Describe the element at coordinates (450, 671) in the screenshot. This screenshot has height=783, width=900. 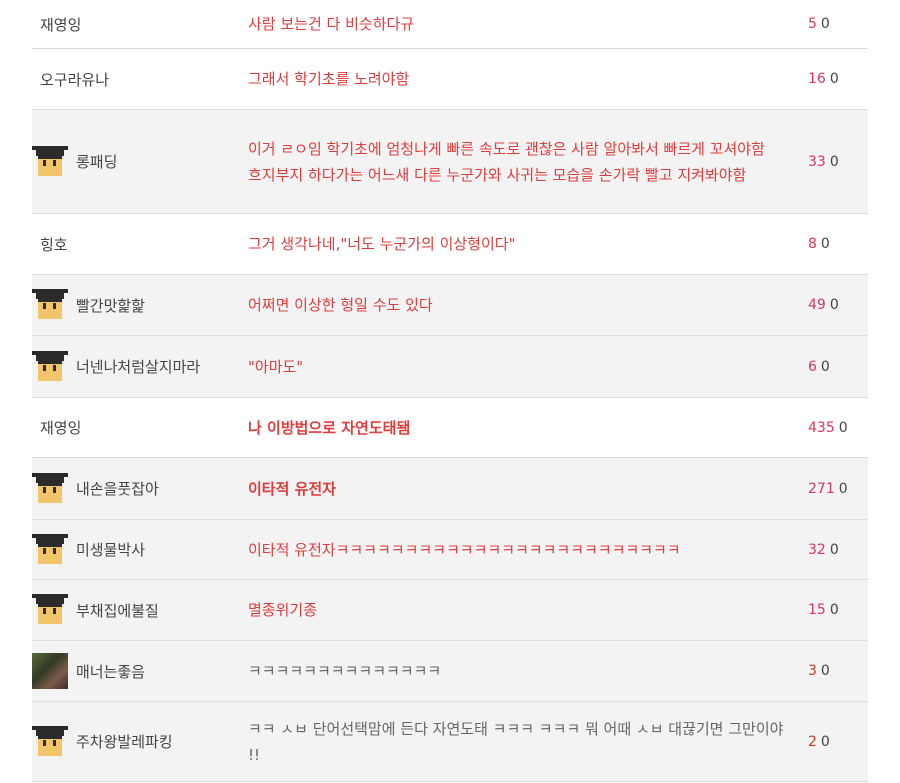
I see `comment-row: 매너는좋음 ㅋㅋㅋㅋㅋㅋㅋㅋㅋㅋㅋㅋㅋㅋ 30` at that location.